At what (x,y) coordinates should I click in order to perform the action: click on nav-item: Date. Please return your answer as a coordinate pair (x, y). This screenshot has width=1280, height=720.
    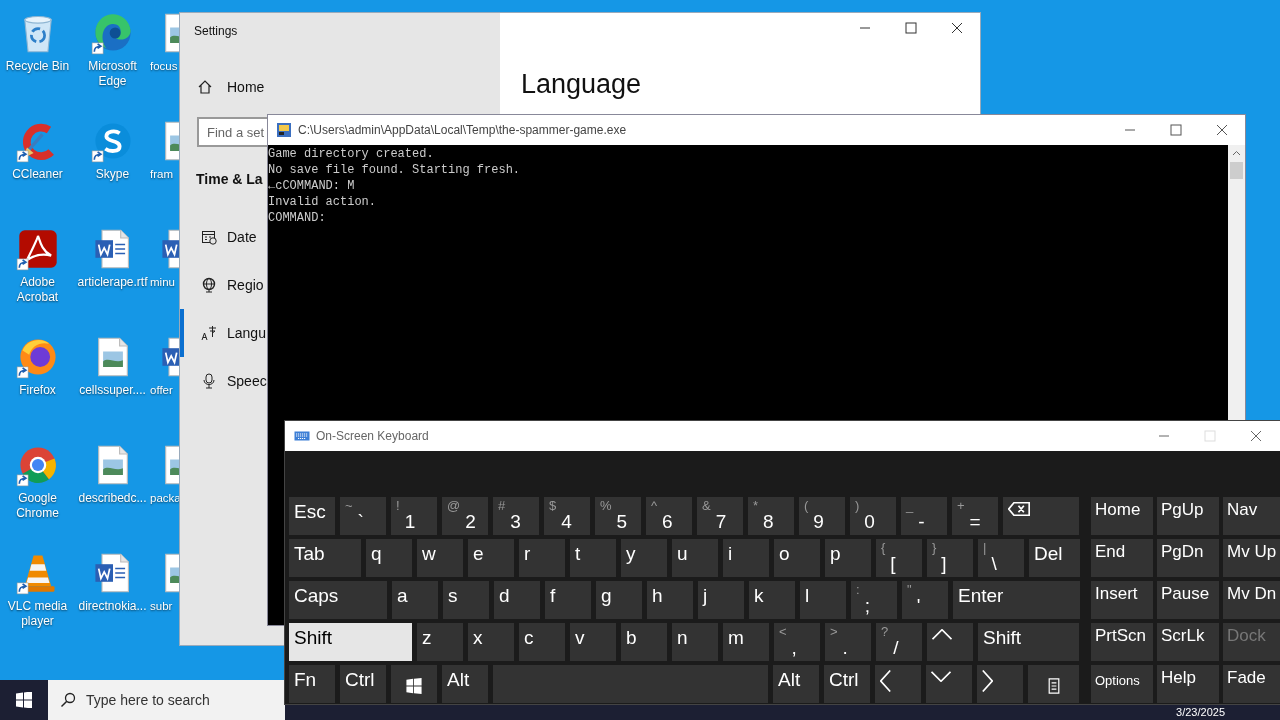
    Looking at the image, I should click on (224, 237).